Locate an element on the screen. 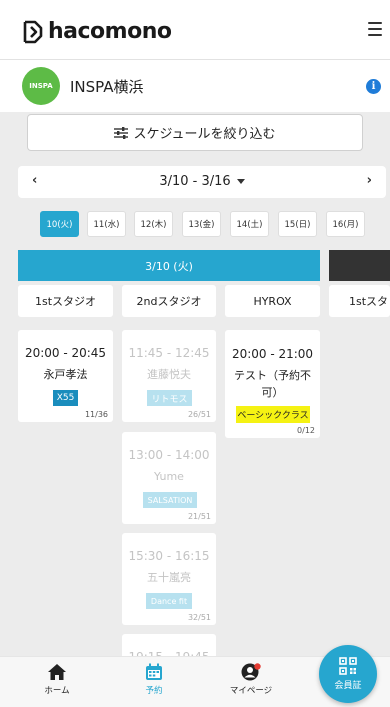 Image resolution: width=390 pixels, height=707 pixels. selected-date-banner: 3/10 (火) is located at coordinates (169, 265).